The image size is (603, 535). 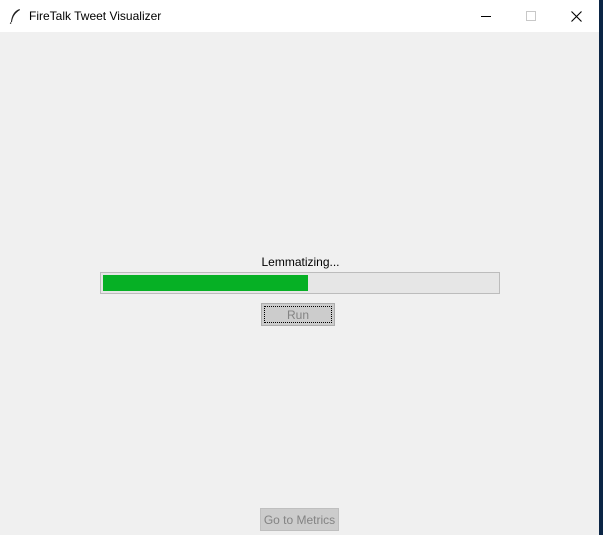 I want to click on window-title: FireTalk Tweet Visualizer, so click(x=95, y=16).